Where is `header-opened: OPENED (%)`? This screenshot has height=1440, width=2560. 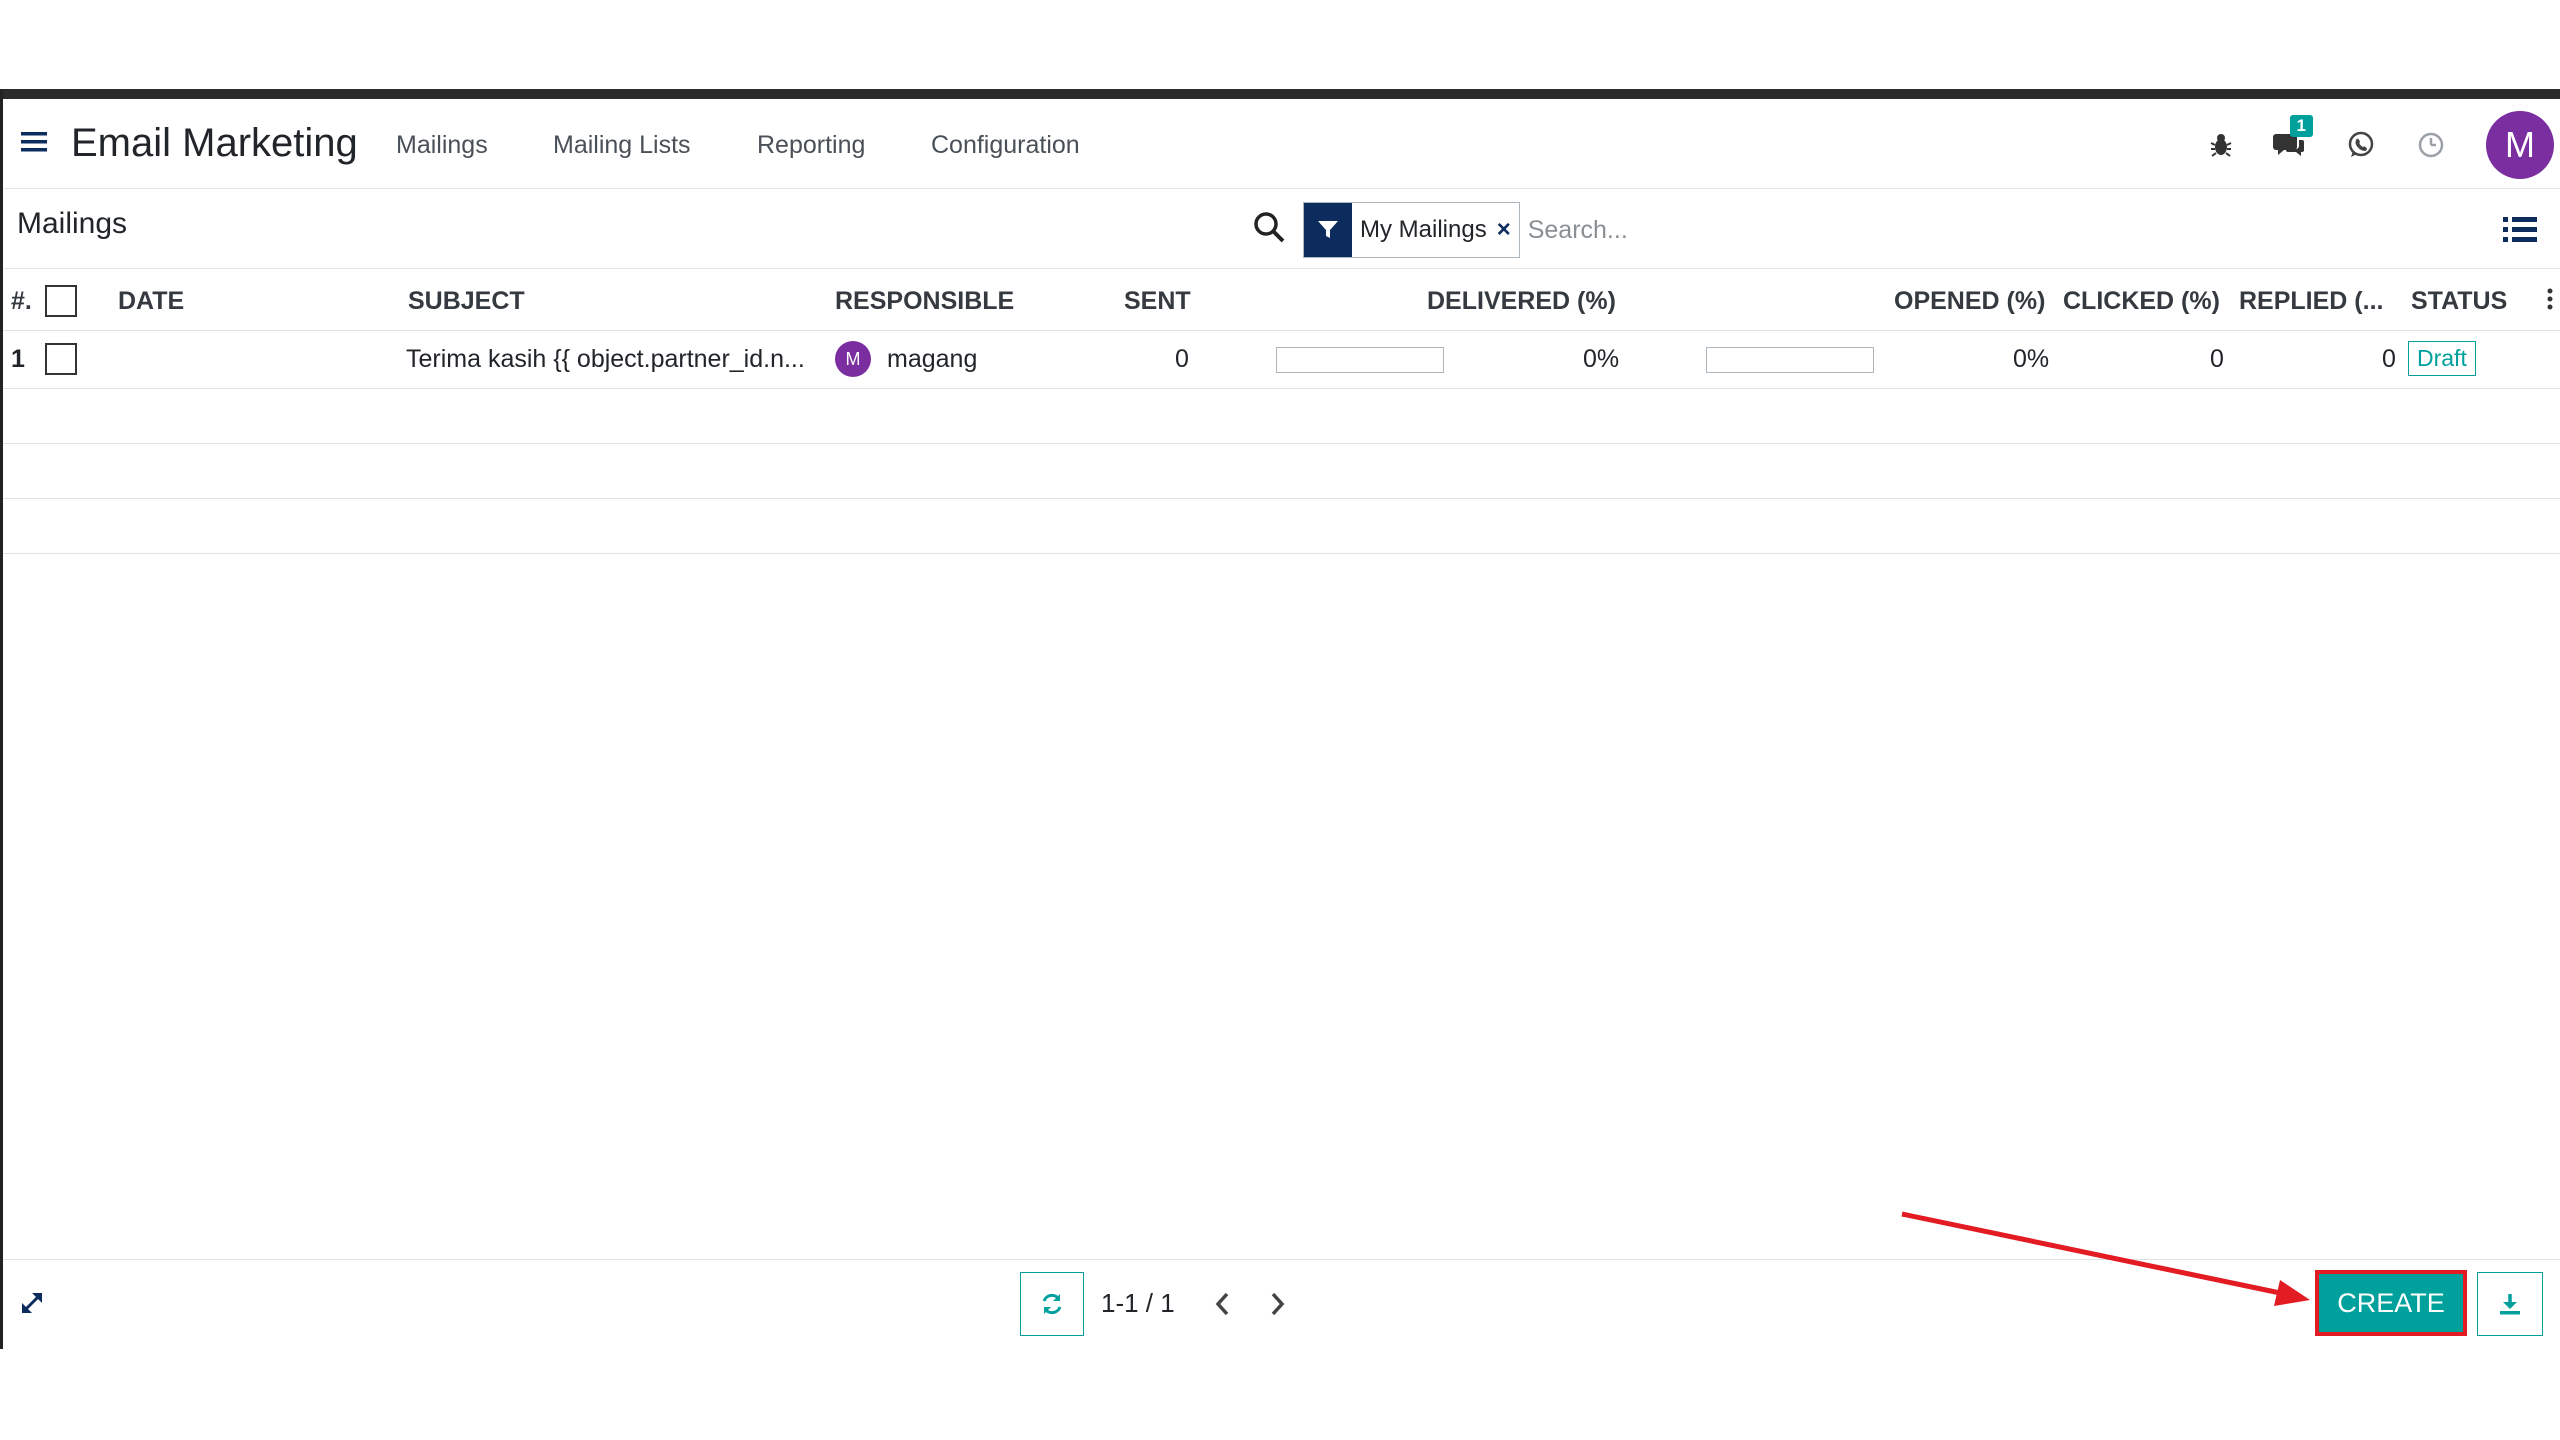
header-opened: OPENED (%) is located at coordinates (1969, 301).